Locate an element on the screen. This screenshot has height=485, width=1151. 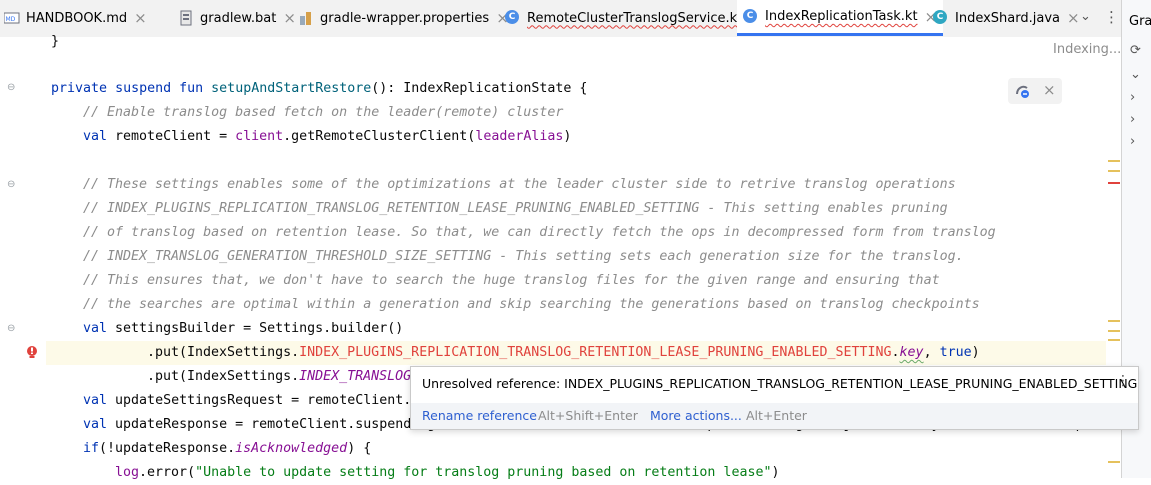
markdown-icon: MD is located at coordinates (11, 18).